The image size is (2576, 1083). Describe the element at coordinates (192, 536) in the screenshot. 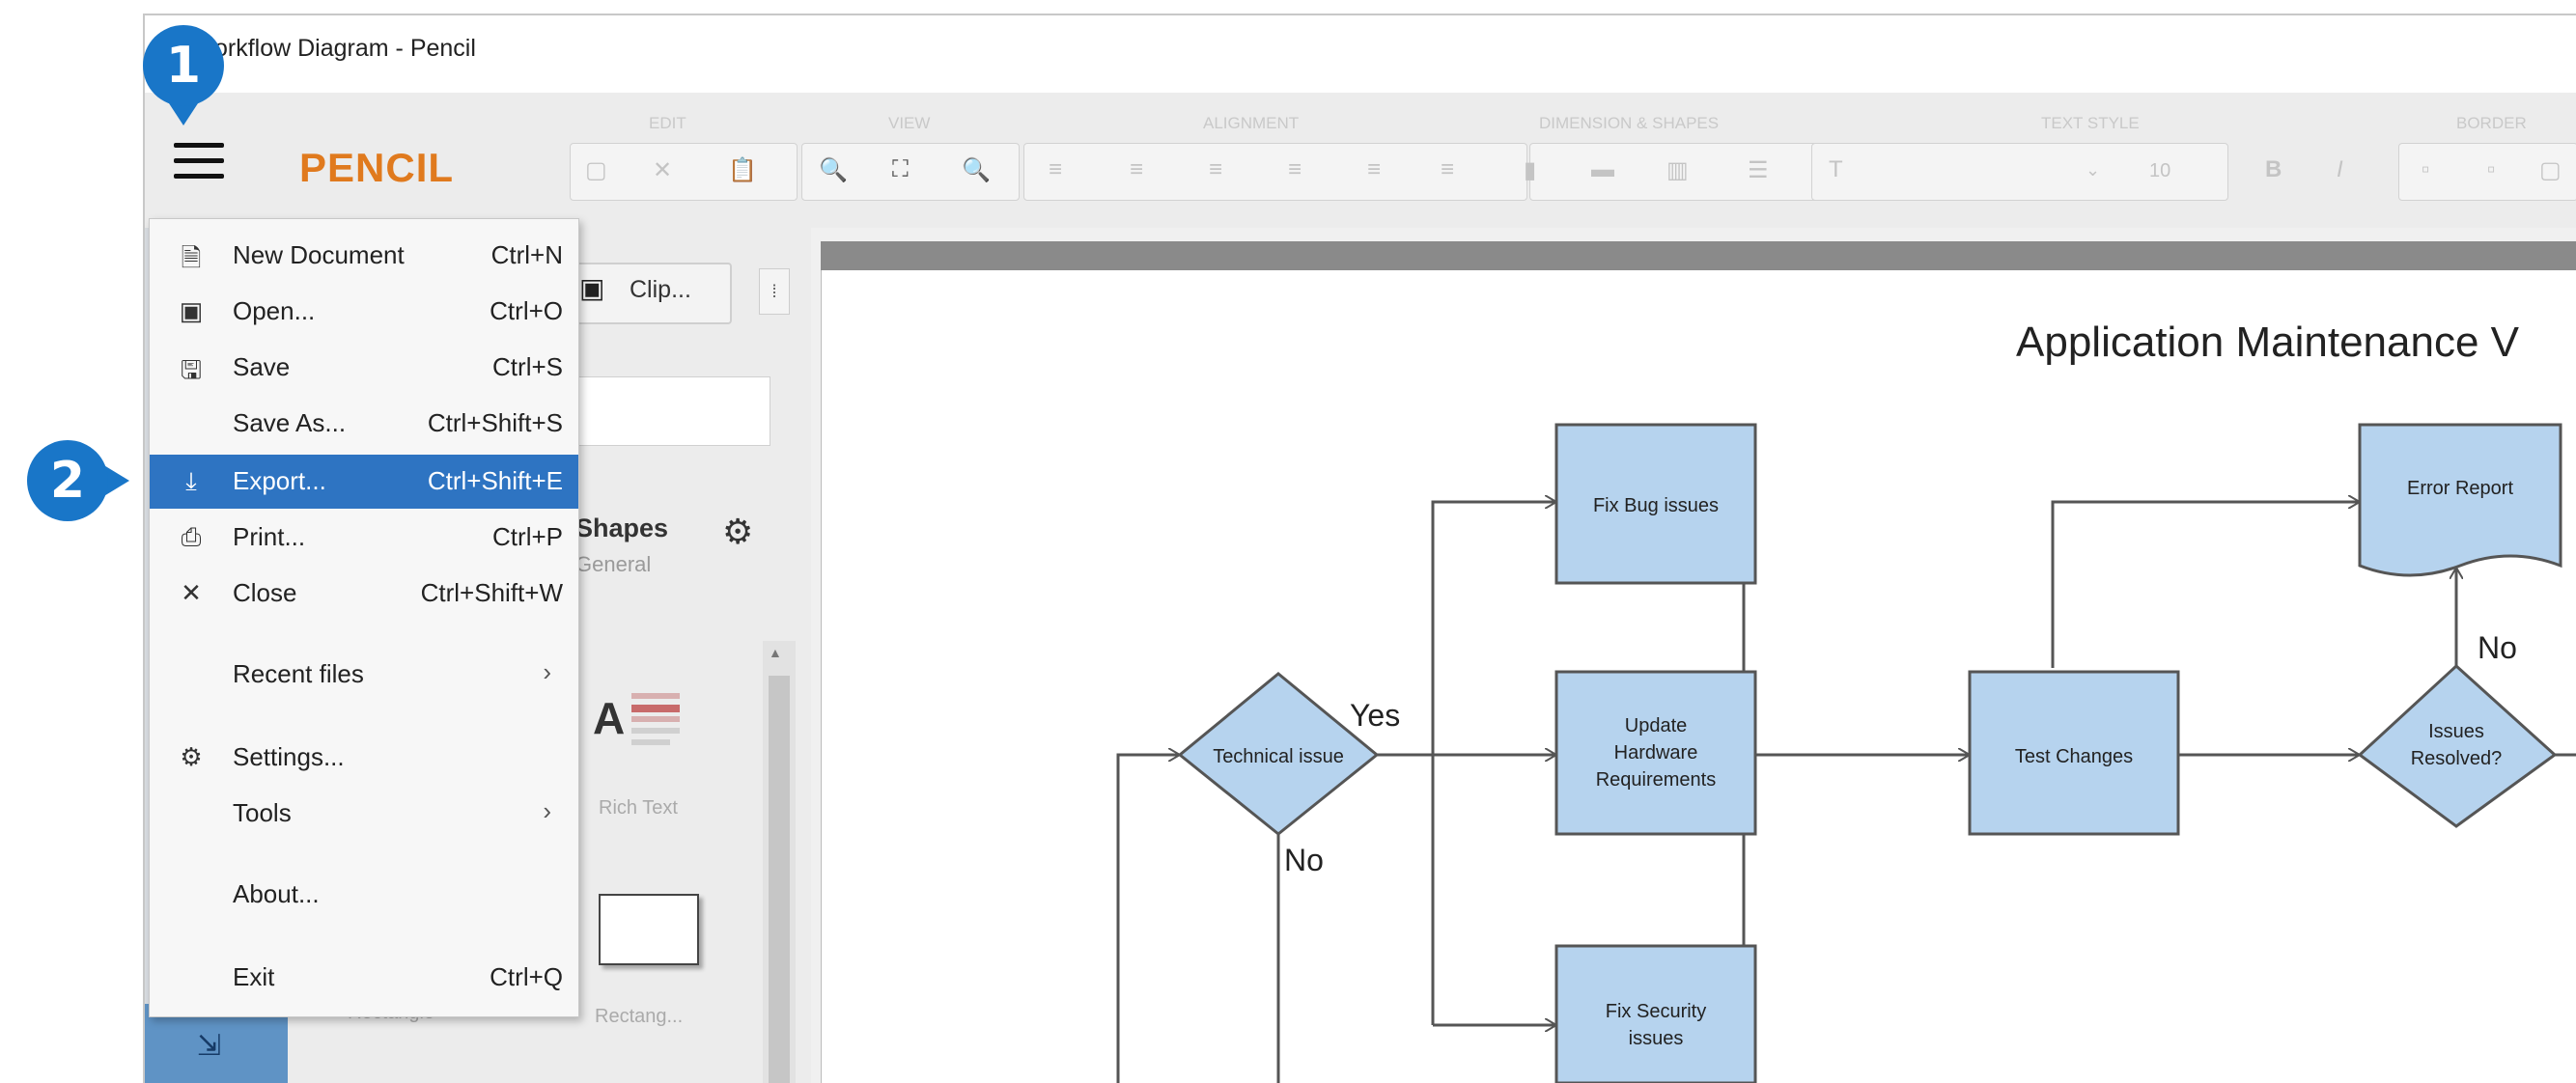

I see `print-icon: ⎙` at that location.